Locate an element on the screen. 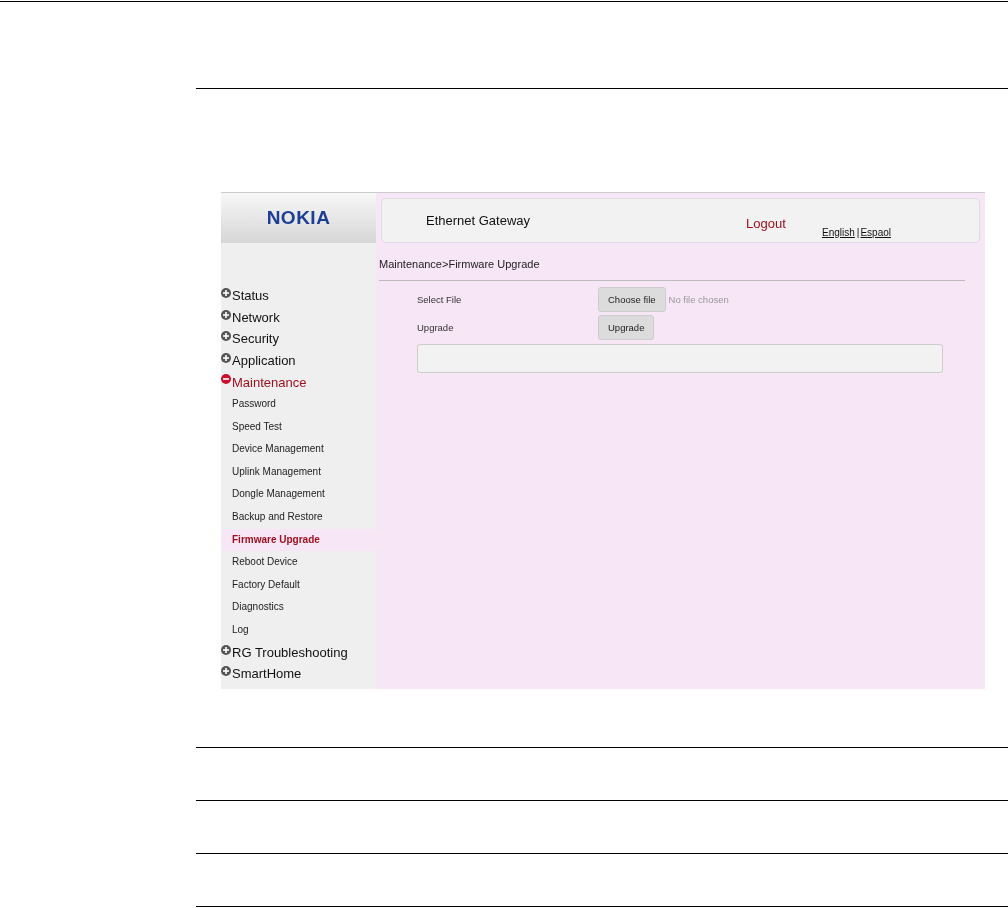 The height and width of the screenshot is (908, 1008). submenu-item: Diagnostics is located at coordinates (298, 607).